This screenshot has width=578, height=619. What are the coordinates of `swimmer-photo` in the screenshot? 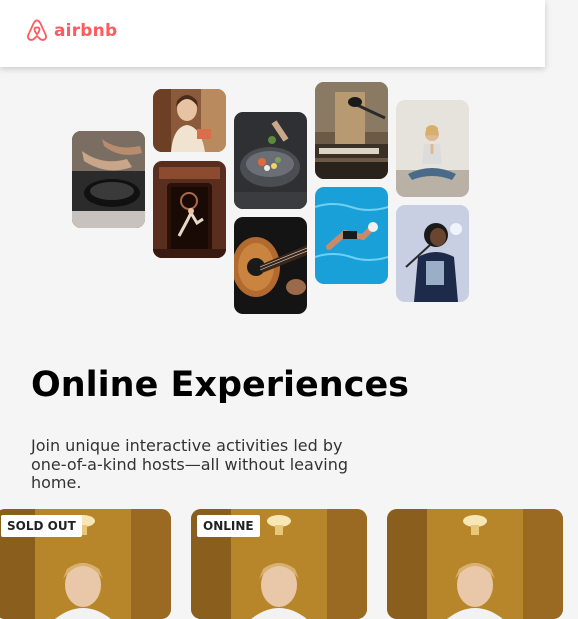 It's located at (351, 235).